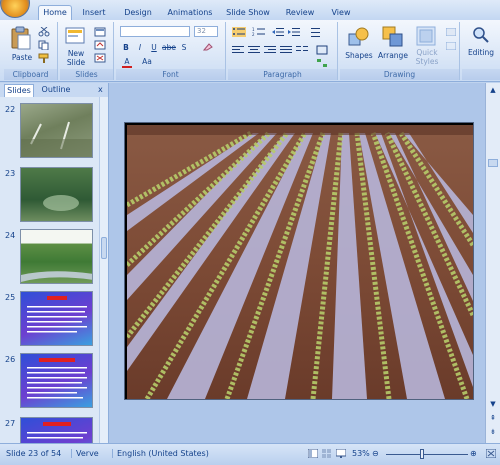 This screenshot has height=465, width=500. I want to click on font-color-button: A, so click(127, 62).